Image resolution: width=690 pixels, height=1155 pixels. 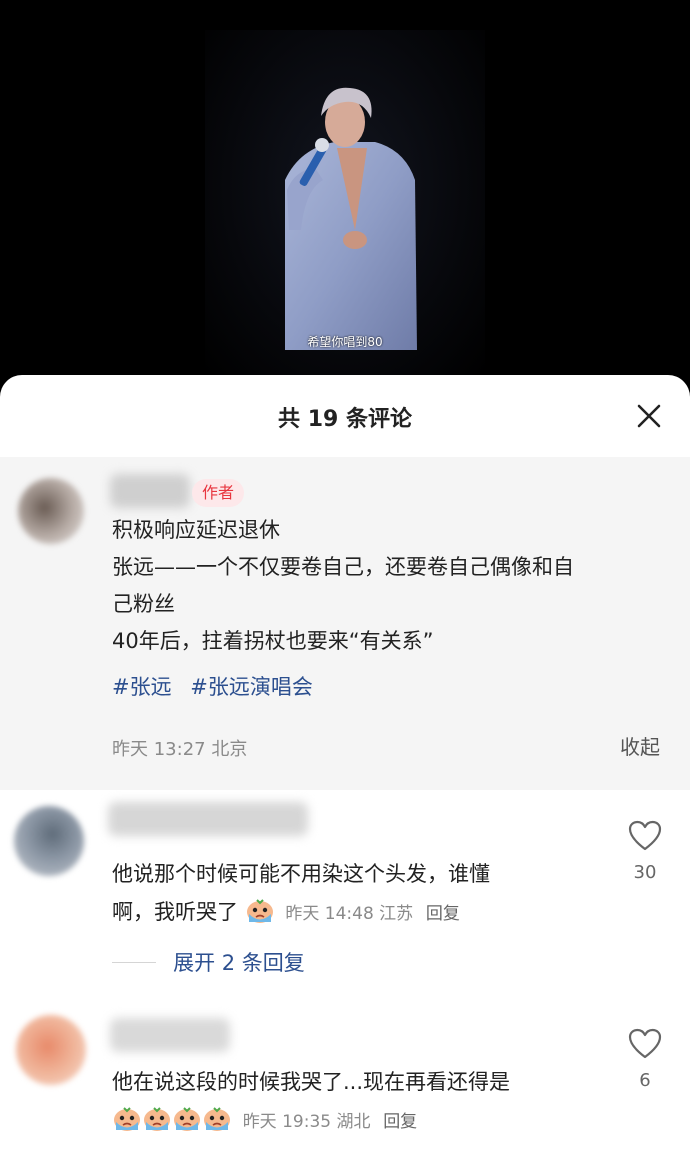 What do you see at coordinates (349, 914) in the screenshot?
I see `comment-meta: 昨天 14:48 江苏` at bounding box center [349, 914].